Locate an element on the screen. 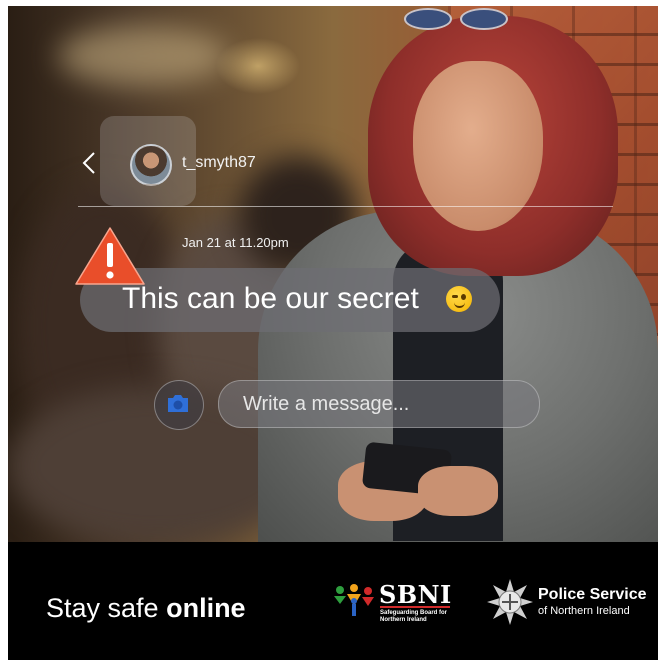 Image resolution: width=664 pixels, height=666 pixels. sunglasses is located at coordinates (459, 19).